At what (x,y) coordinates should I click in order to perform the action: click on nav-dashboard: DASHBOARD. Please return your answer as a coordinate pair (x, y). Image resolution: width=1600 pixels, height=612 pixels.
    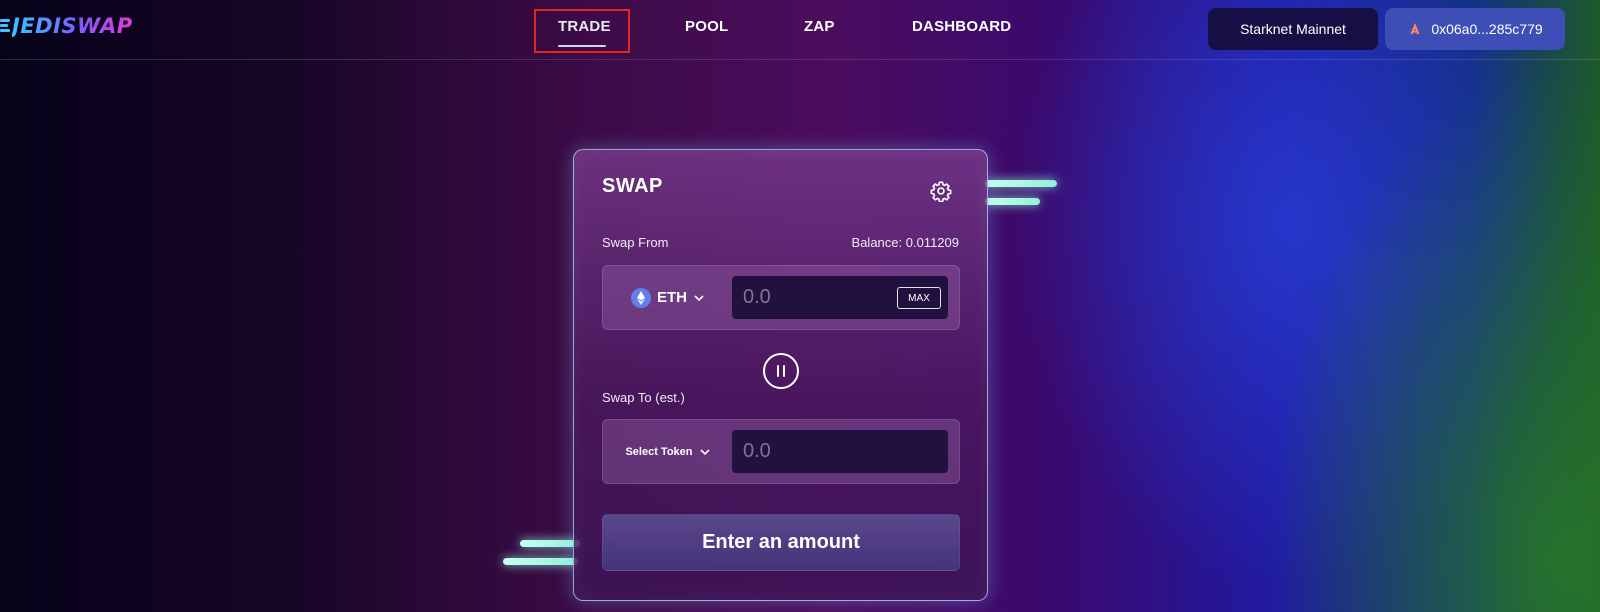
    Looking at the image, I should click on (961, 26).